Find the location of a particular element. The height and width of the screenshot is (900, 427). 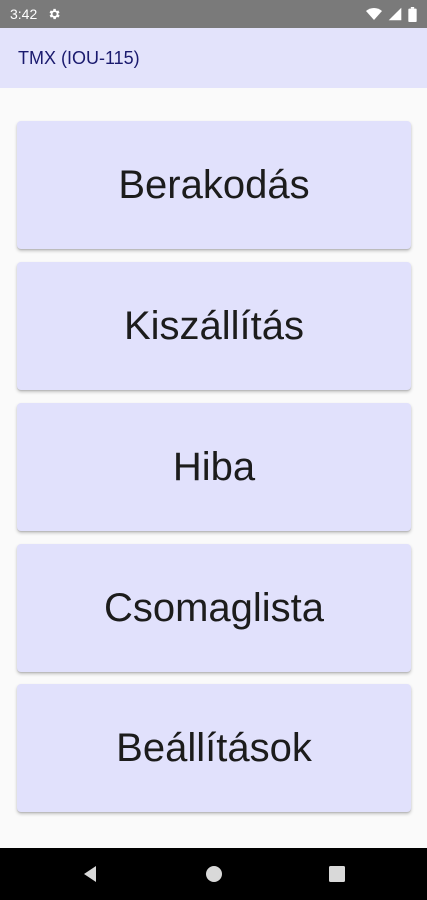

app-bar: TMX (IOU-115) is located at coordinates (213, 58).